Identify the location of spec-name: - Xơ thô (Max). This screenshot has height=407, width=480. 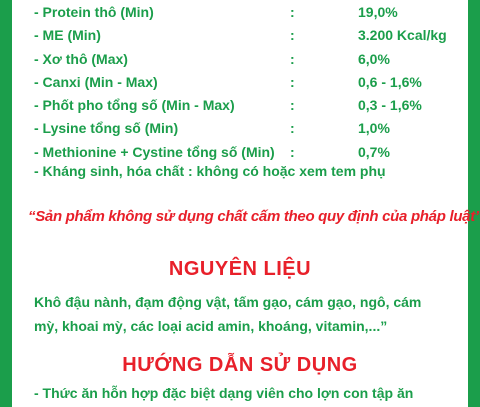
(81, 58).